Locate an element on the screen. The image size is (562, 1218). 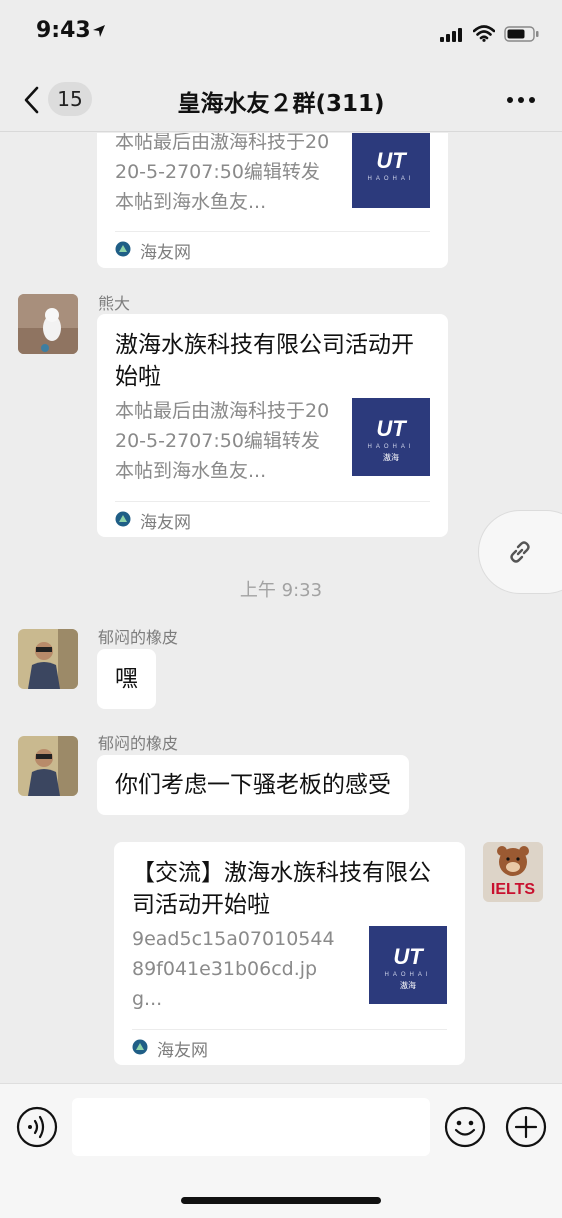
link-icon is located at coordinates (520, 552).